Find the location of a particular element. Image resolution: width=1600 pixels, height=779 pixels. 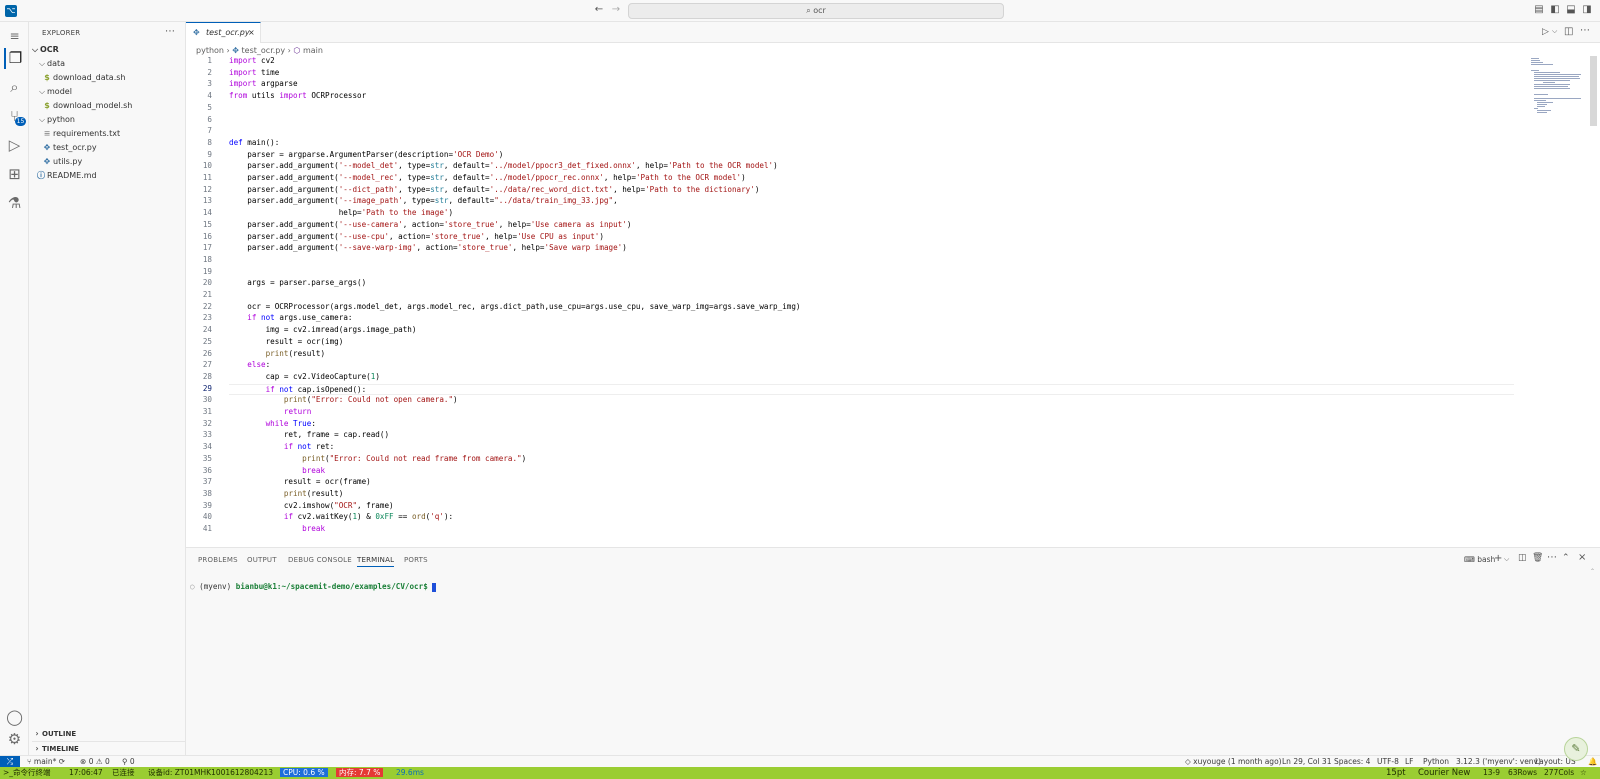

minimap is located at coordinates (1556, 86).